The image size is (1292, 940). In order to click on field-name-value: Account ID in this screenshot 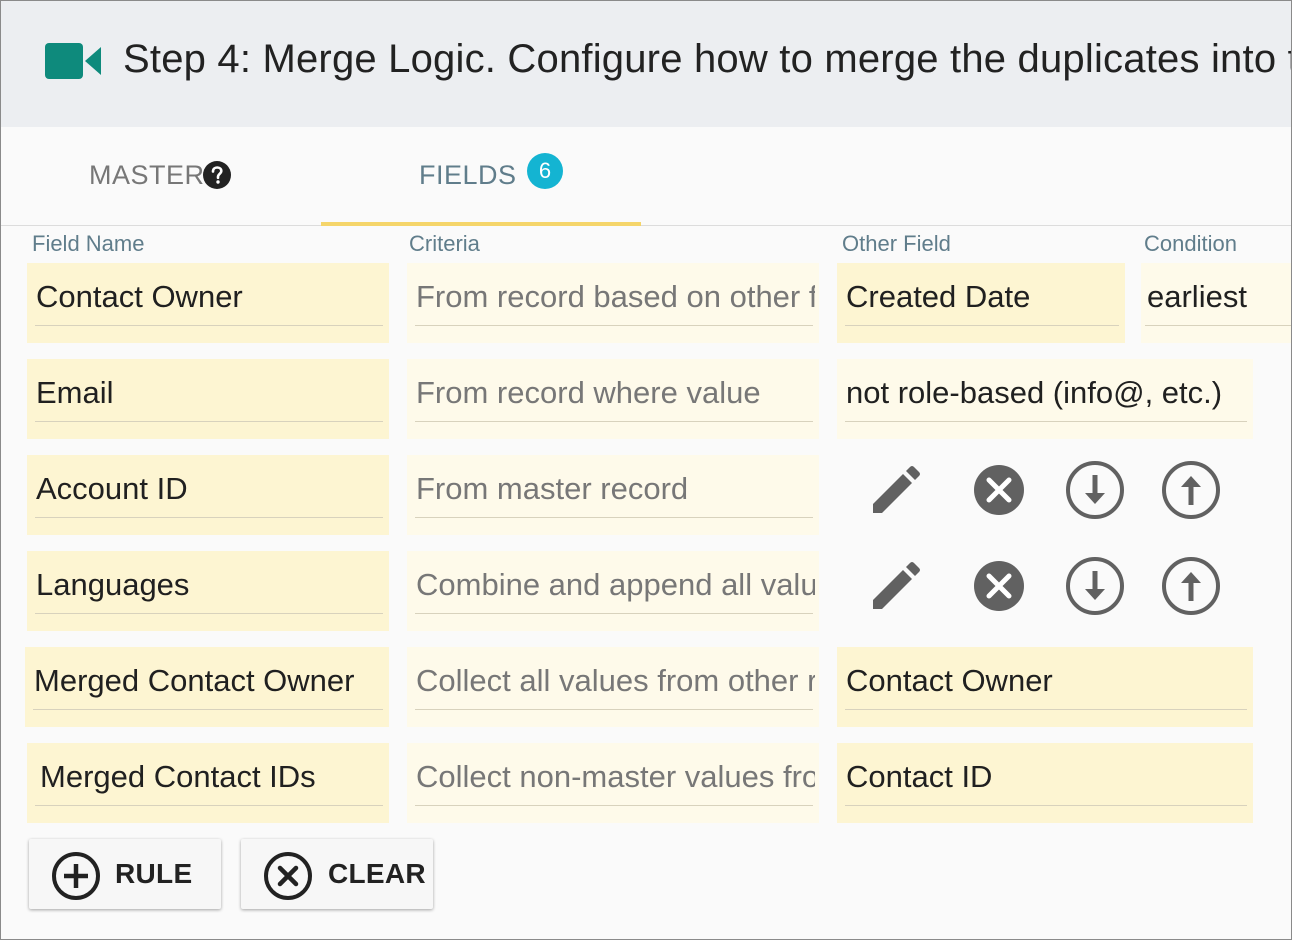, I will do `click(112, 488)`.